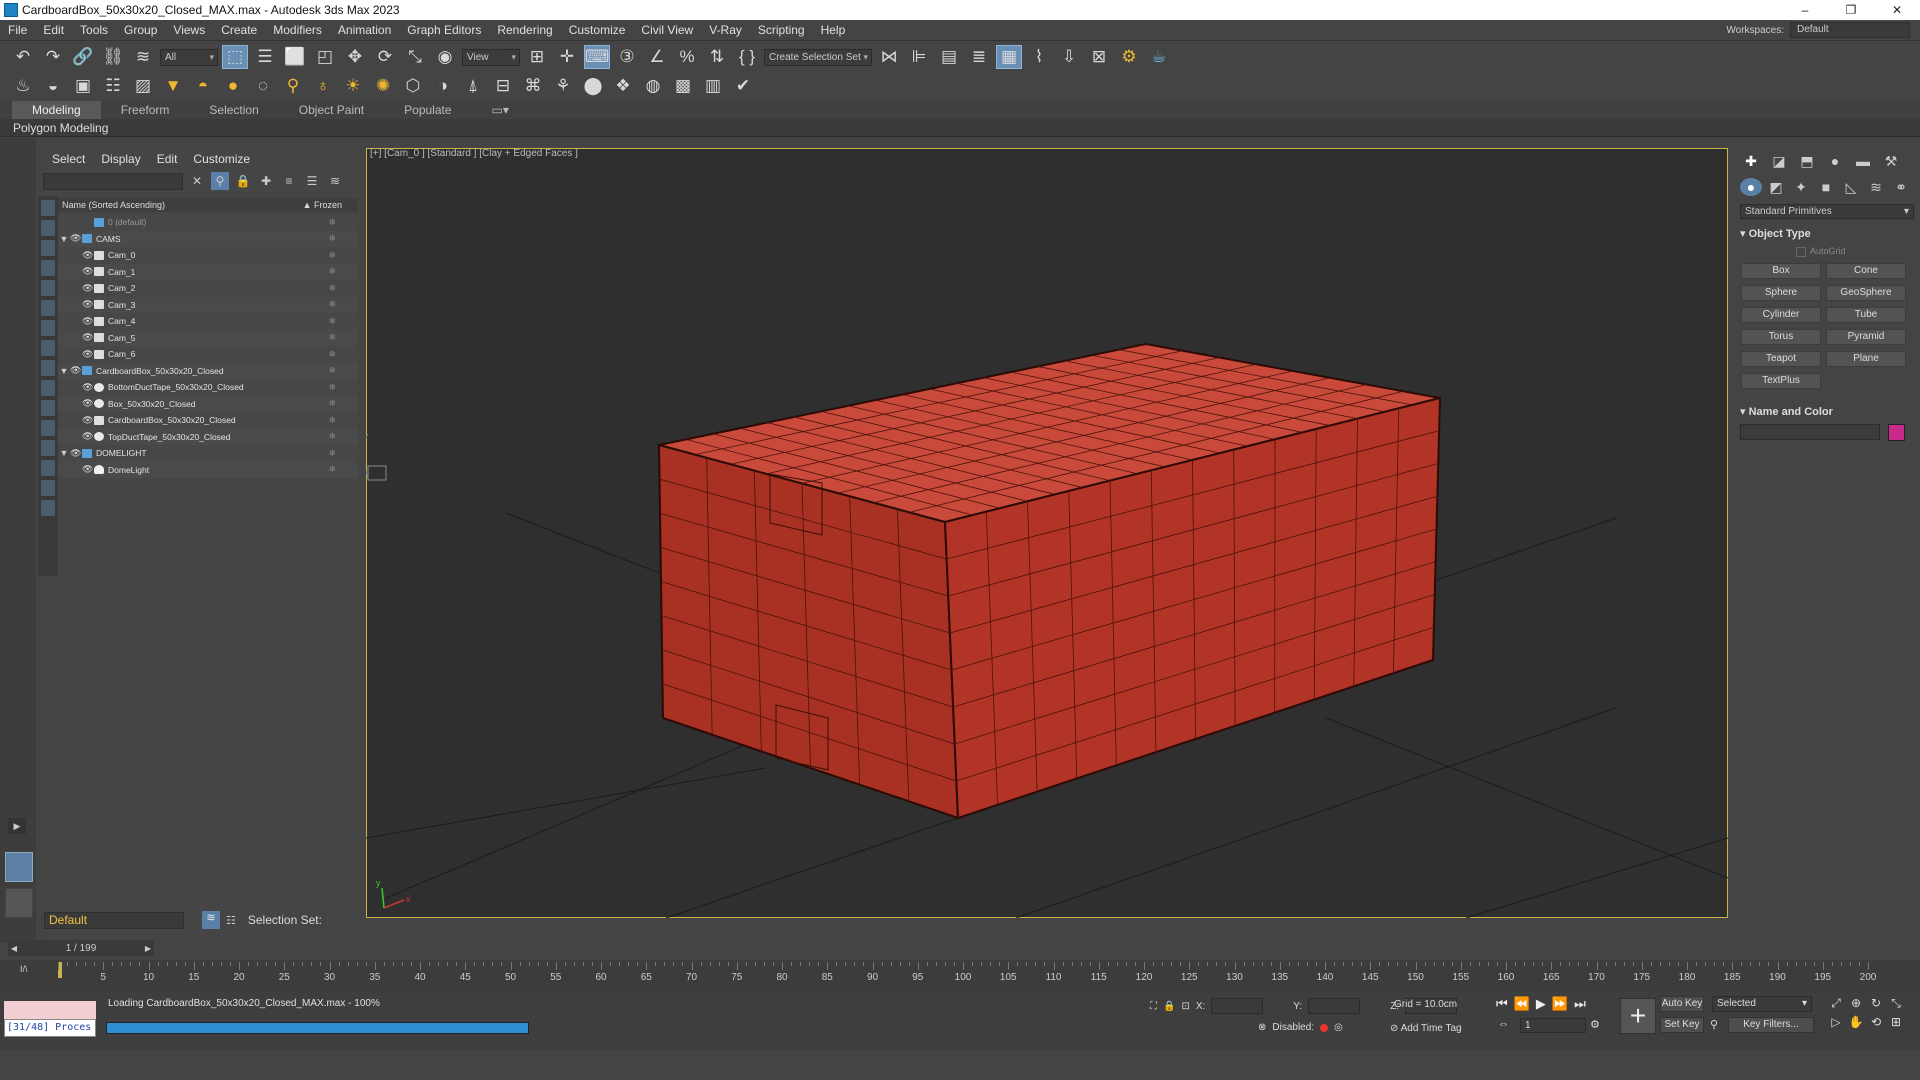 The height and width of the screenshot is (1080, 1920). What do you see at coordinates (1237, 1006) in the screenshot?
I see `x-coordinate-field` at bounding box center [1237, 1006].